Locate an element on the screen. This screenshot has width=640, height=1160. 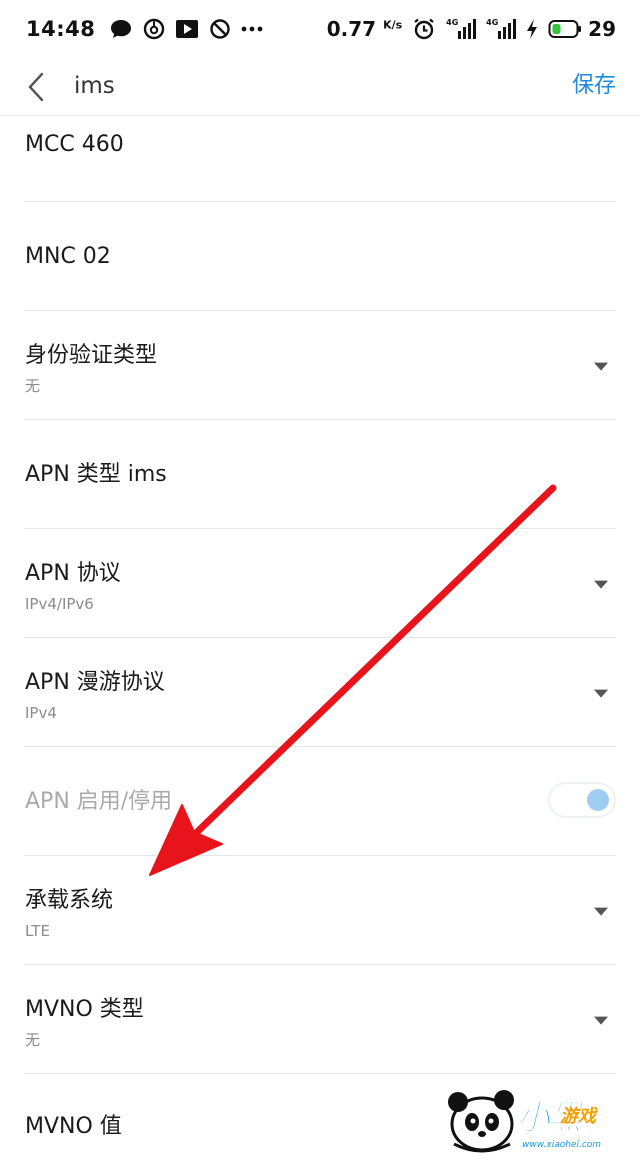
signal-sim1-icon: 4G is located at coordinates (461, 28).